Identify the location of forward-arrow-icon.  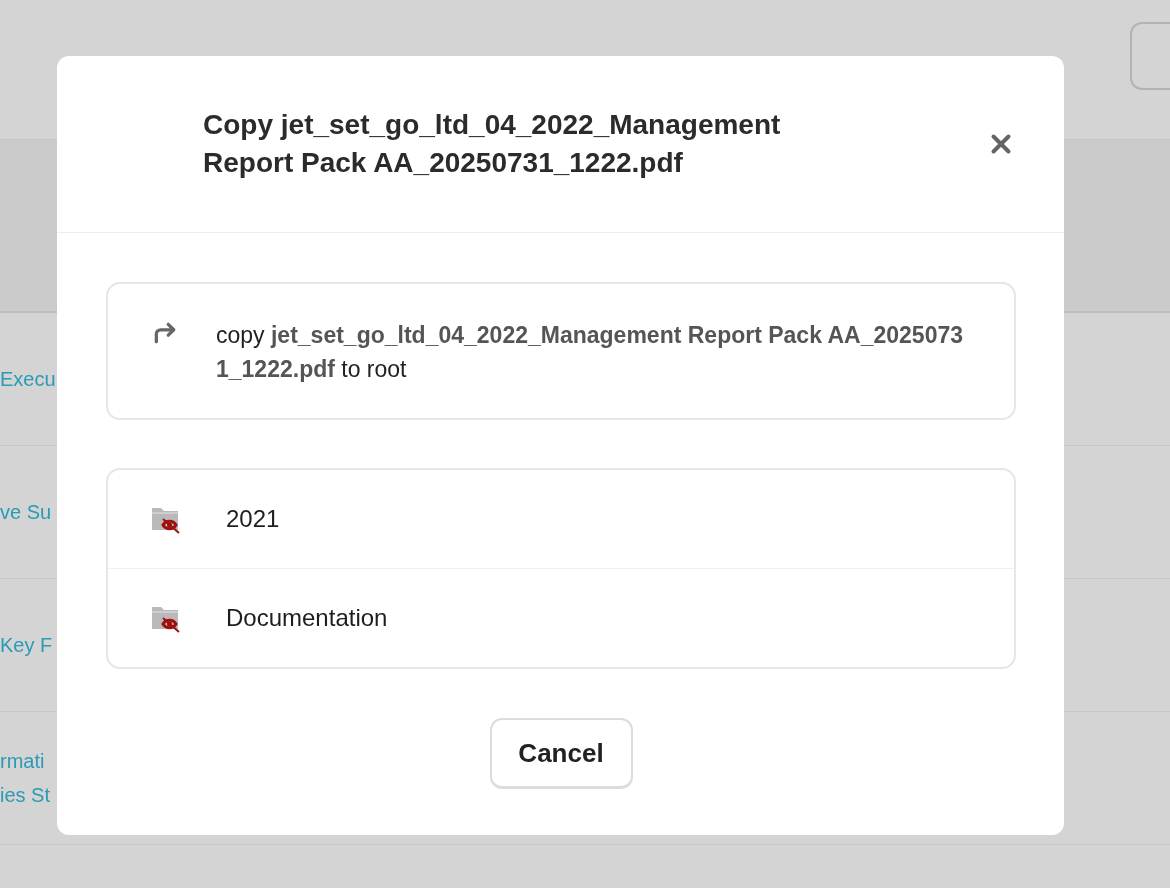
(165, 333).